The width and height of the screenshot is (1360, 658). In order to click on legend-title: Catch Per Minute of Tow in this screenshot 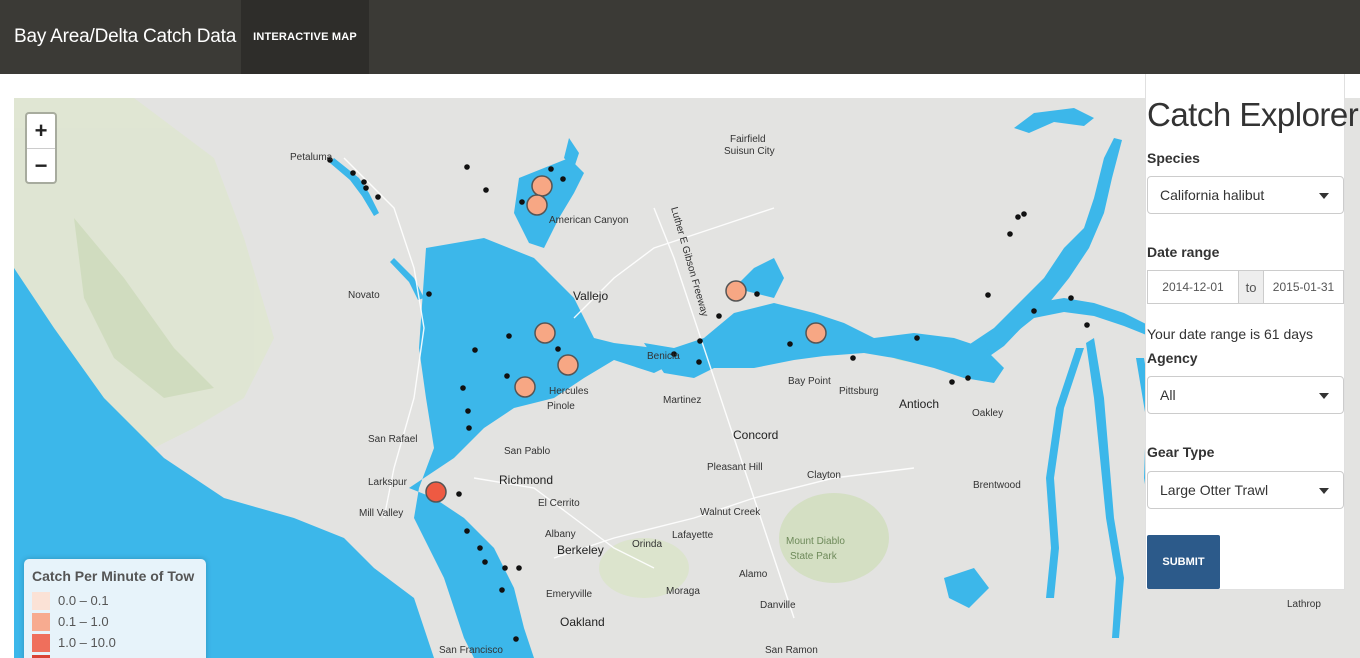, I will do `click(113, 576)`.